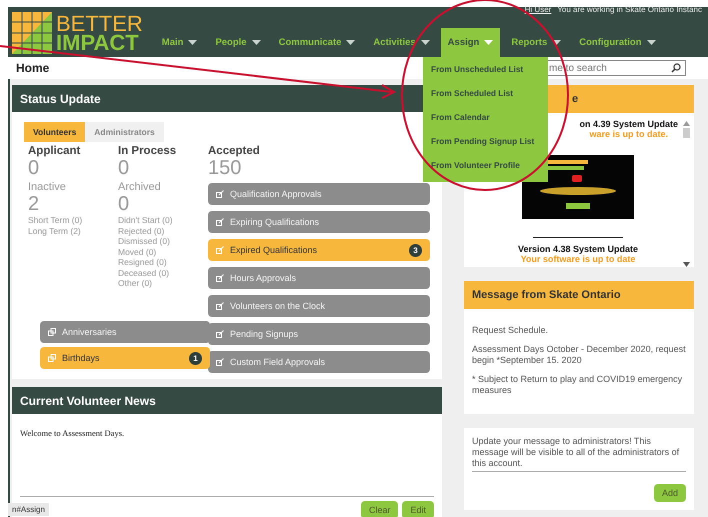  Describe the element at coordinates (234, 151) in the screenshot. I see `status-heading: Accepted` at that location.